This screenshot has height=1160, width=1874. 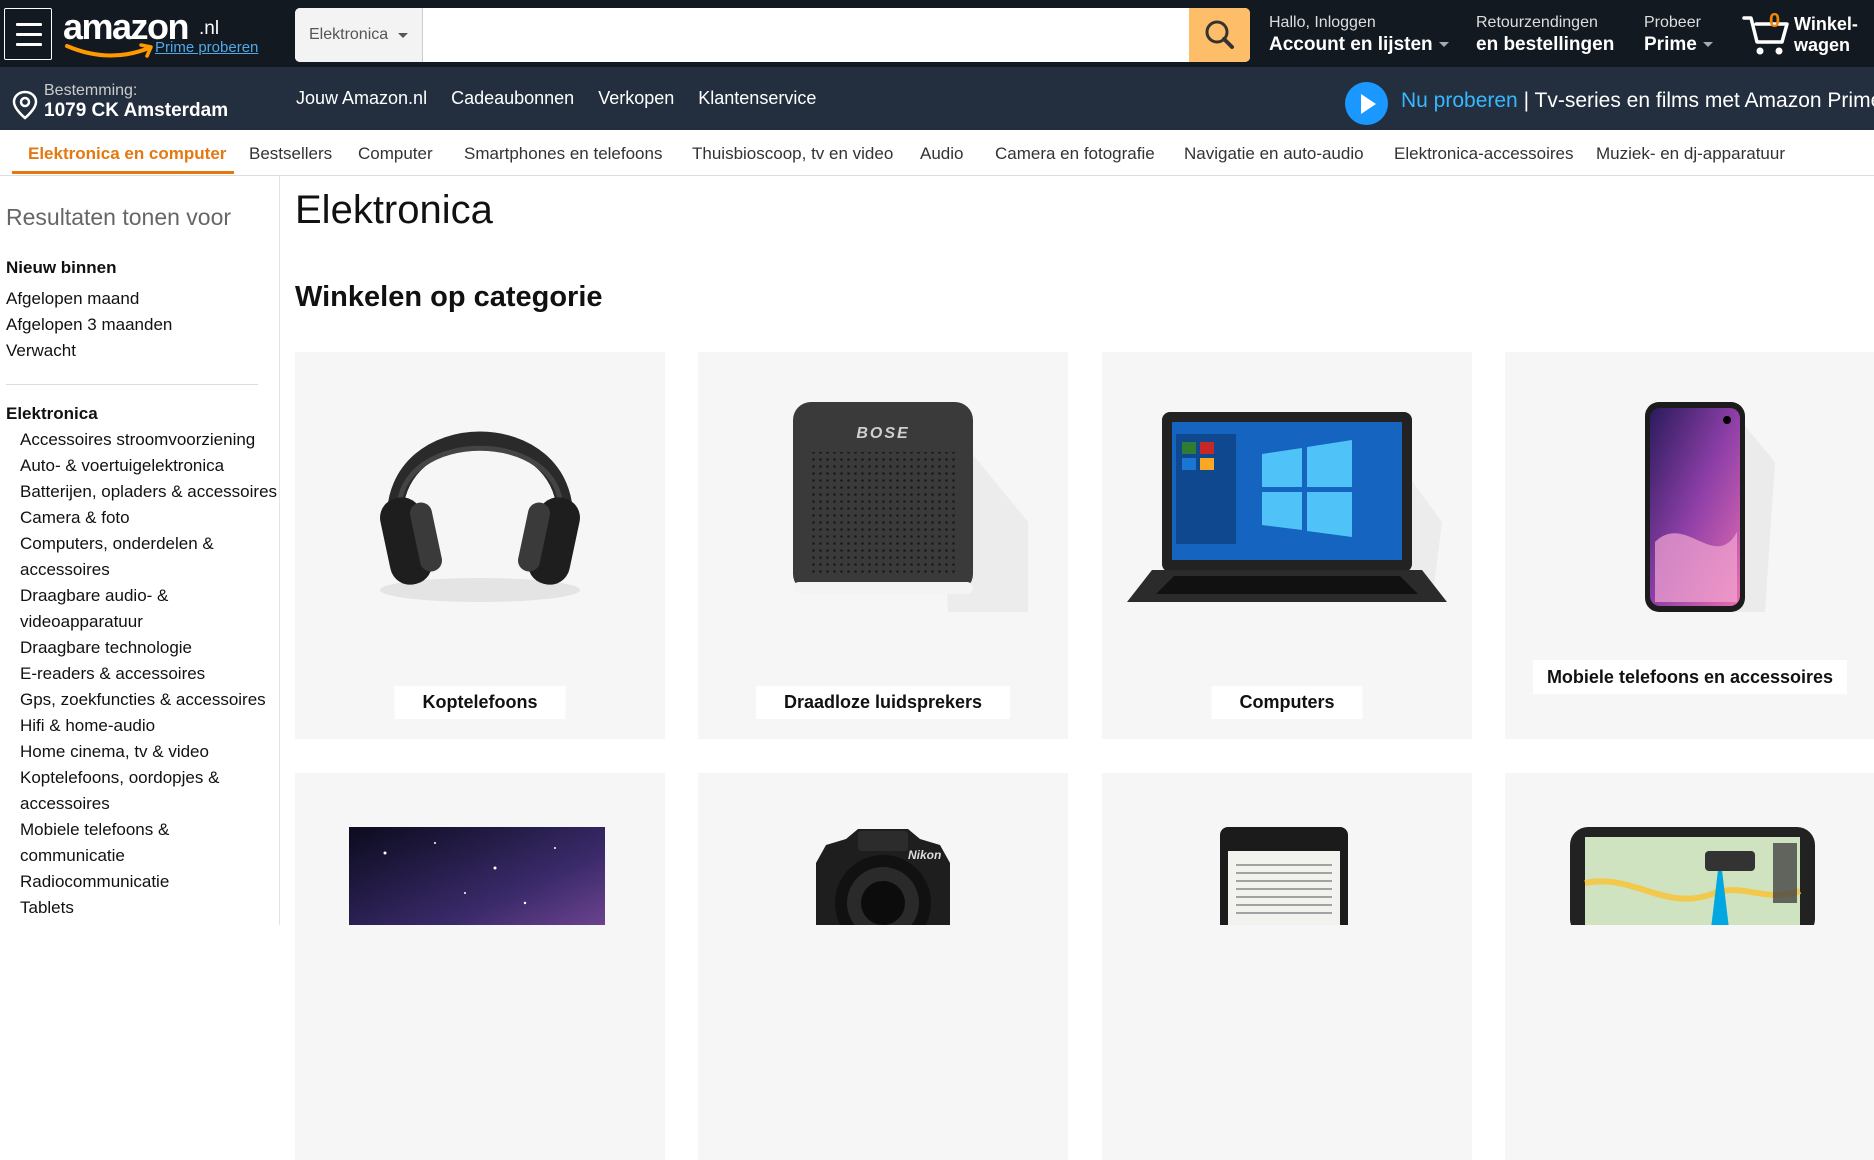 I want to click on search-button, so click(x=1219, y=35).